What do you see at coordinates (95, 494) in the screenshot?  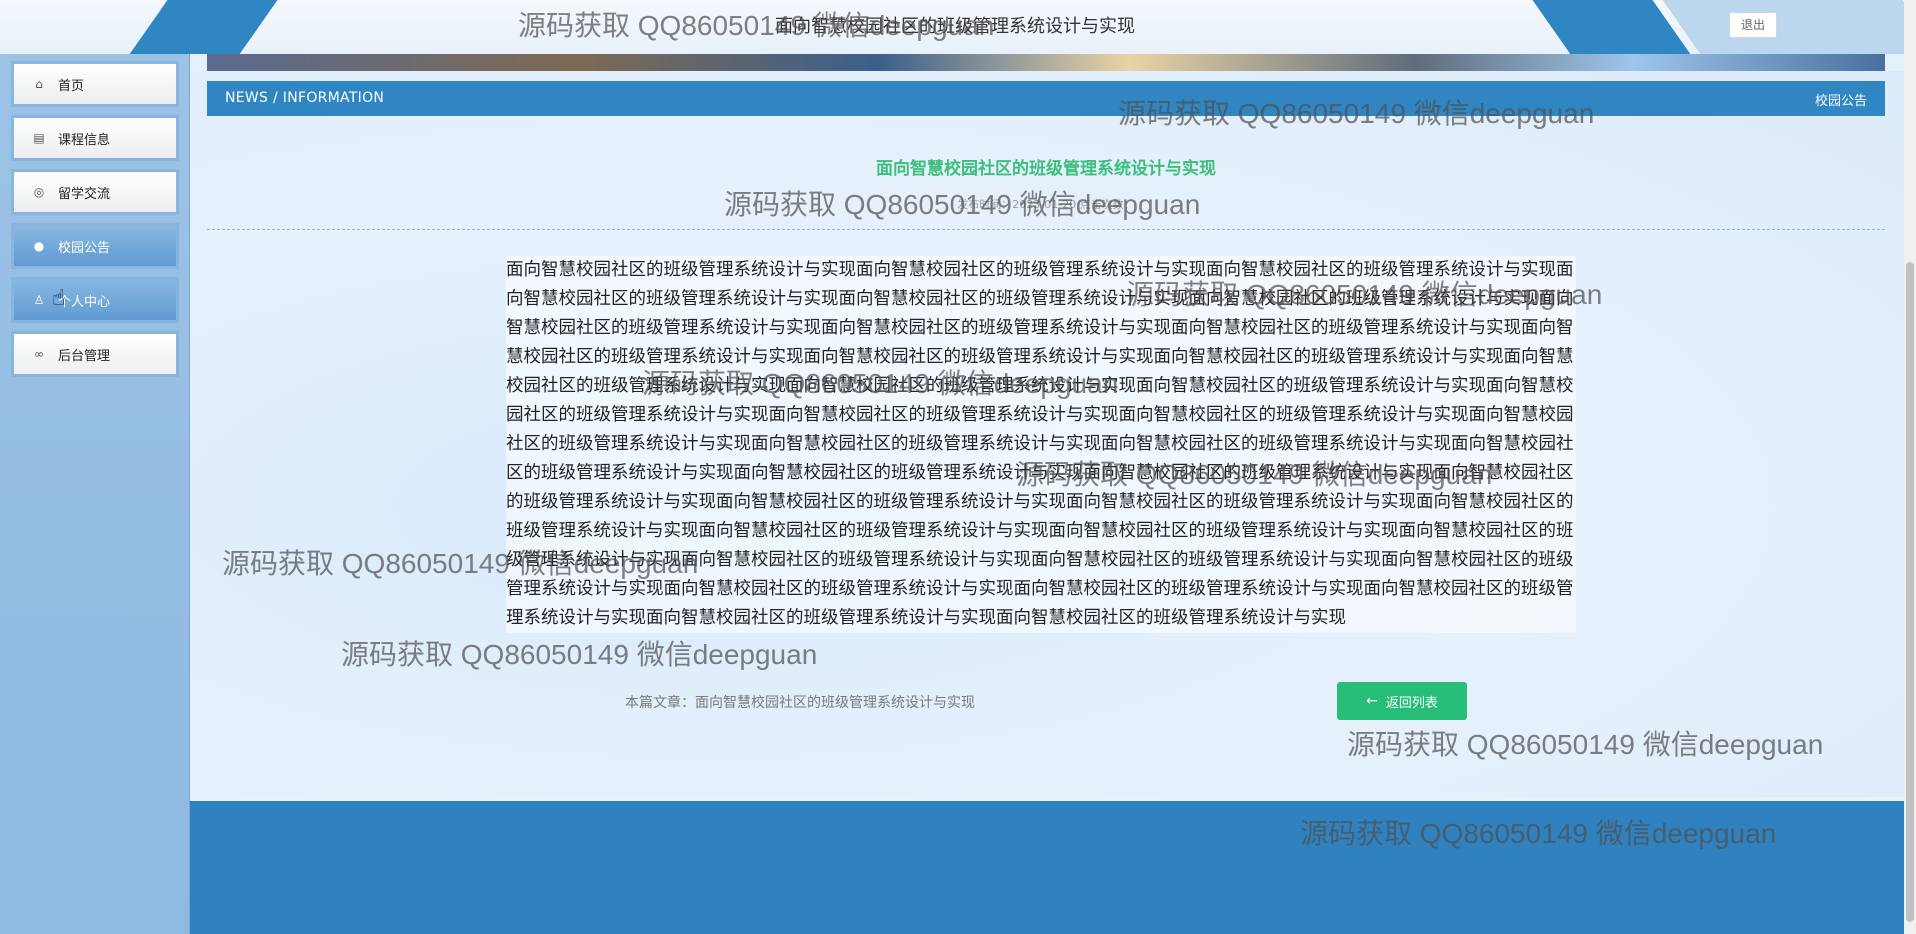 I see `sidebar: ⌂ 首页 ▤ 课程信息 ◎ 留学交流 ● 校园公告 ♙ 个人中心 ∞ 后台管理` at bounding box center [95, 494].